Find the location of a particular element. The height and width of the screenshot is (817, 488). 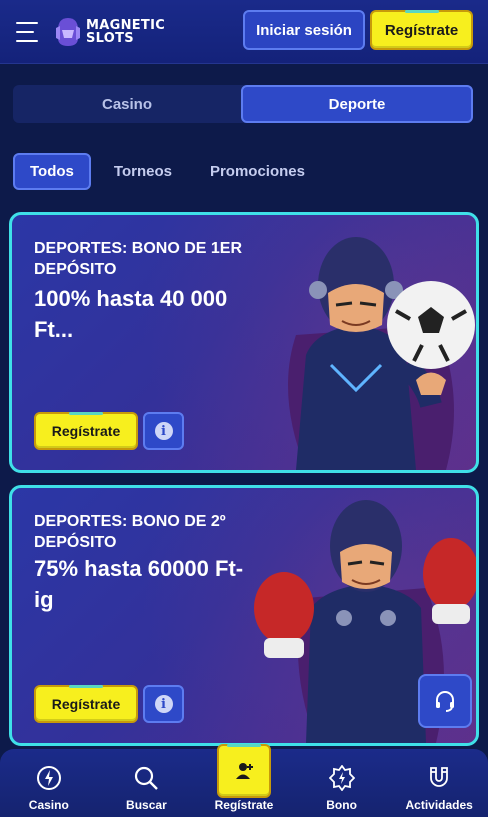

tab-casino: Casino is located at coordinates (127, 104).